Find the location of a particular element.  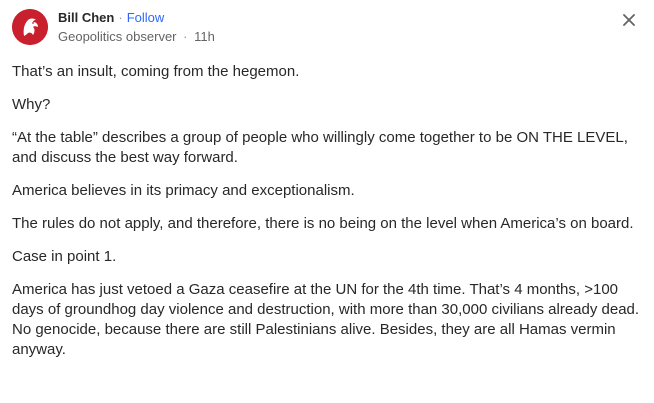

paragraph: Why? is located at coordinates (31, 104).